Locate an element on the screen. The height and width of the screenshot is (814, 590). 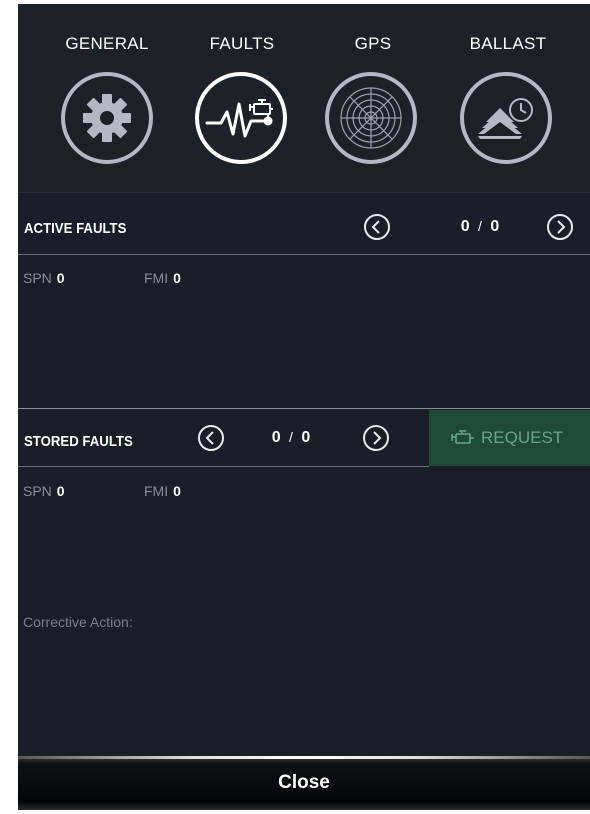
tabs-divider is located at coordinates (304, 192).